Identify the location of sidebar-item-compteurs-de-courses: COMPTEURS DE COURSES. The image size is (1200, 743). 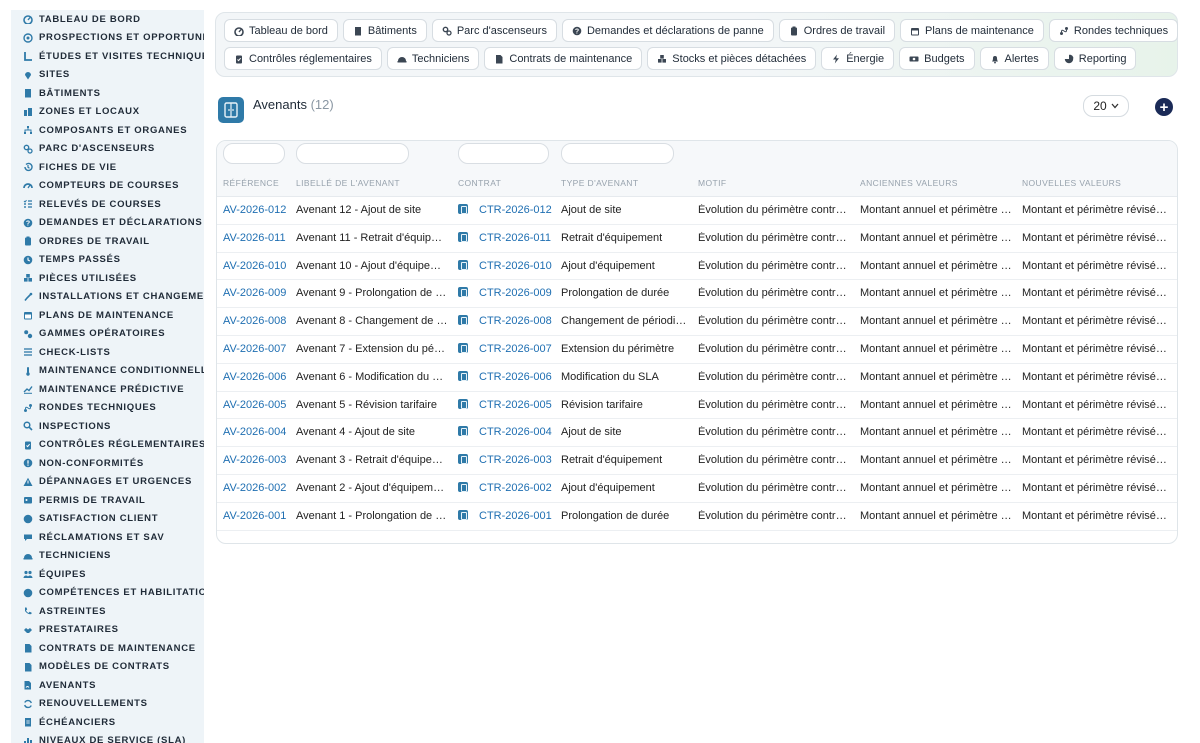
(107, 186).